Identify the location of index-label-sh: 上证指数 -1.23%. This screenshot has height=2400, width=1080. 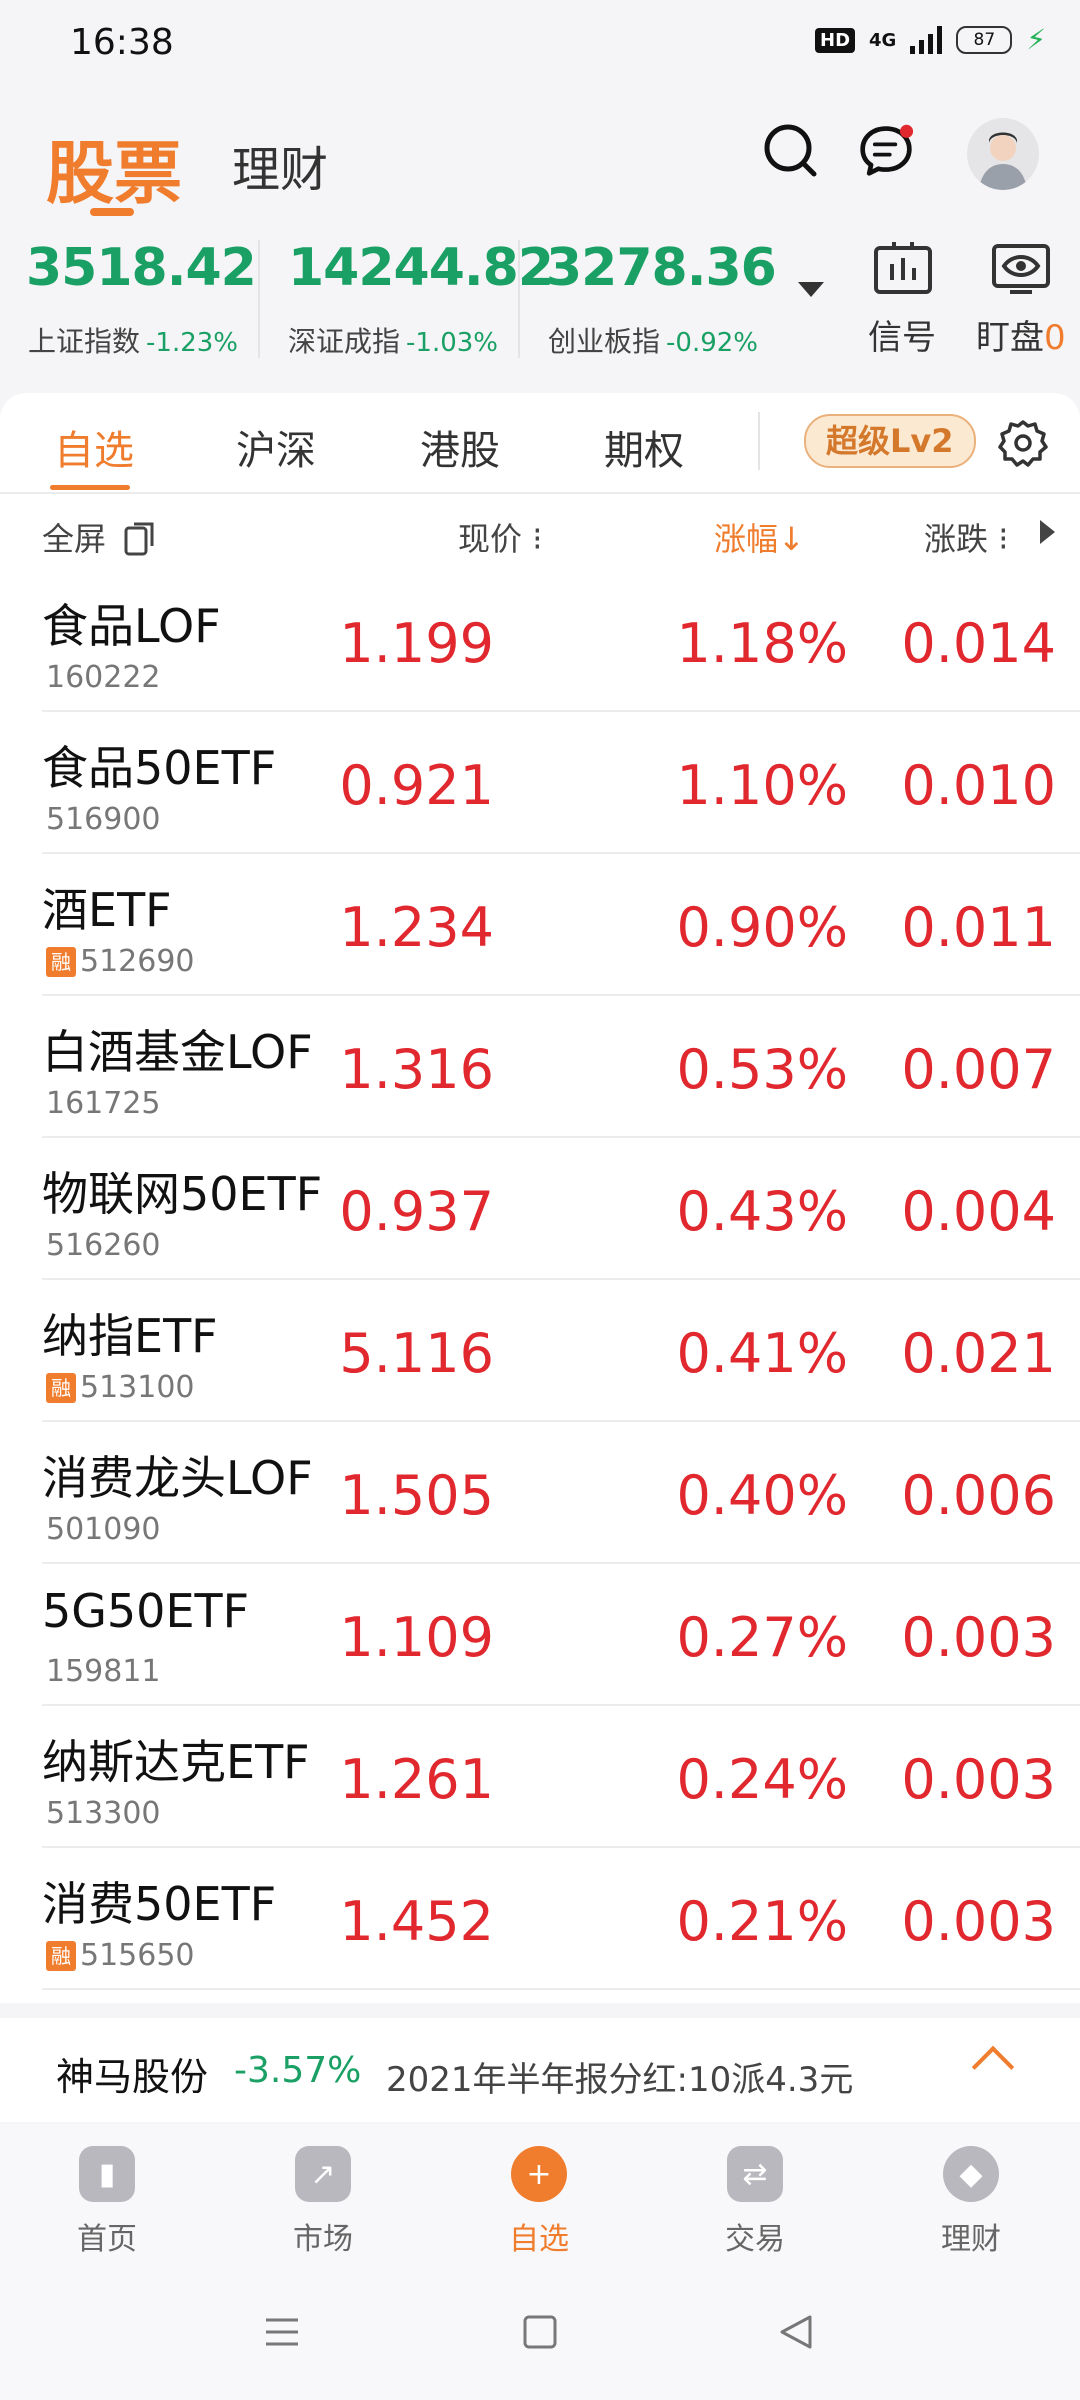
(133, 340).